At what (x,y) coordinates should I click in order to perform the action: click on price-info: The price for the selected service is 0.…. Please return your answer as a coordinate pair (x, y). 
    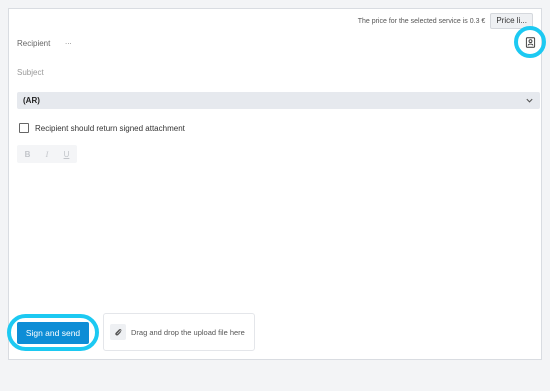
    Looking at the image, I should click on (445, 21).